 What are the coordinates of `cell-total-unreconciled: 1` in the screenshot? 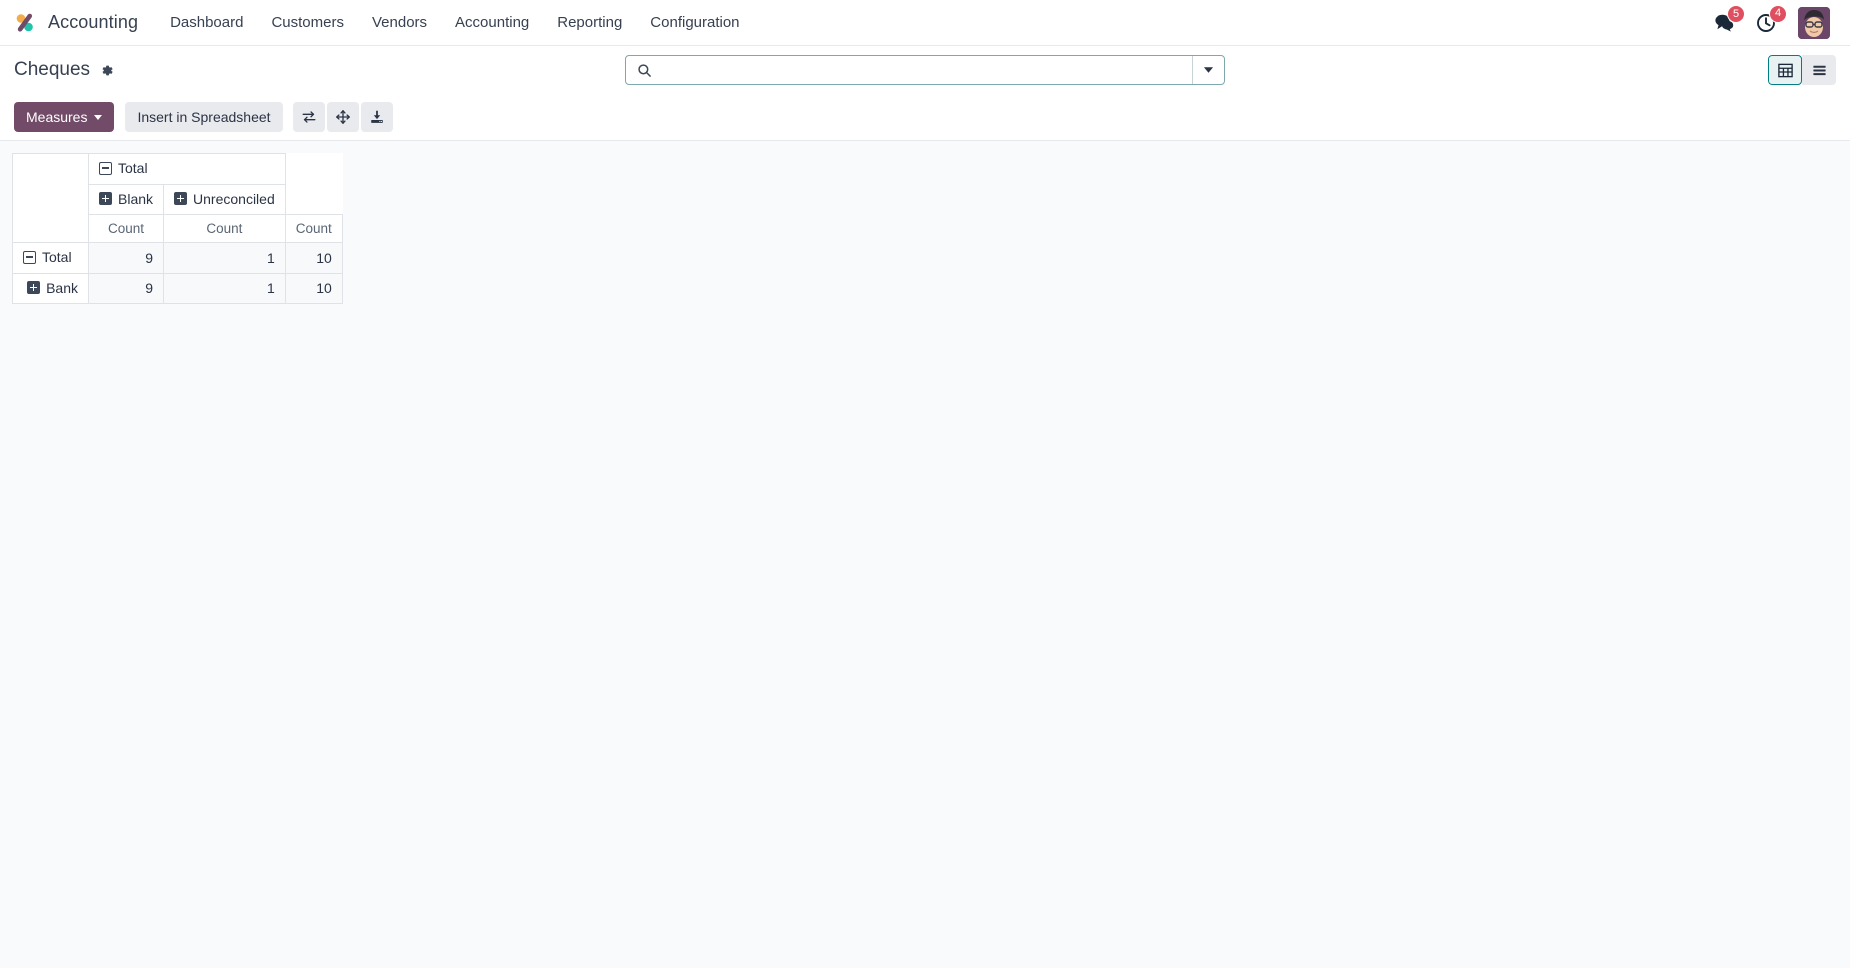 It's located at (224, 258).